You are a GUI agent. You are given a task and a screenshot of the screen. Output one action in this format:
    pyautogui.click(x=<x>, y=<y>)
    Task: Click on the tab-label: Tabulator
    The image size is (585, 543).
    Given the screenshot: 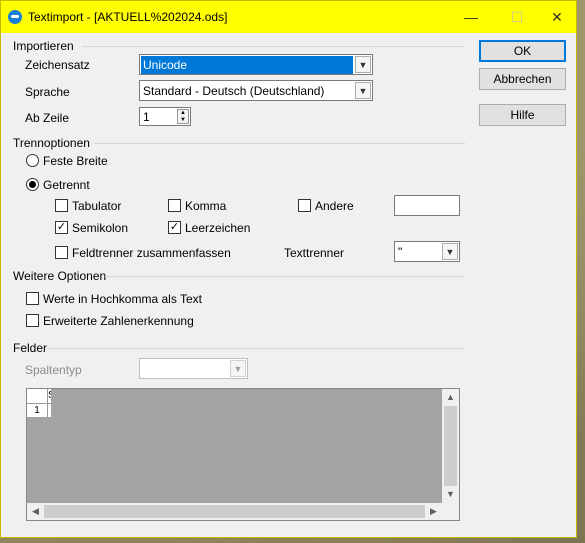 What is the action you would take?
    pyautogui.click(x=96, y=206)
    